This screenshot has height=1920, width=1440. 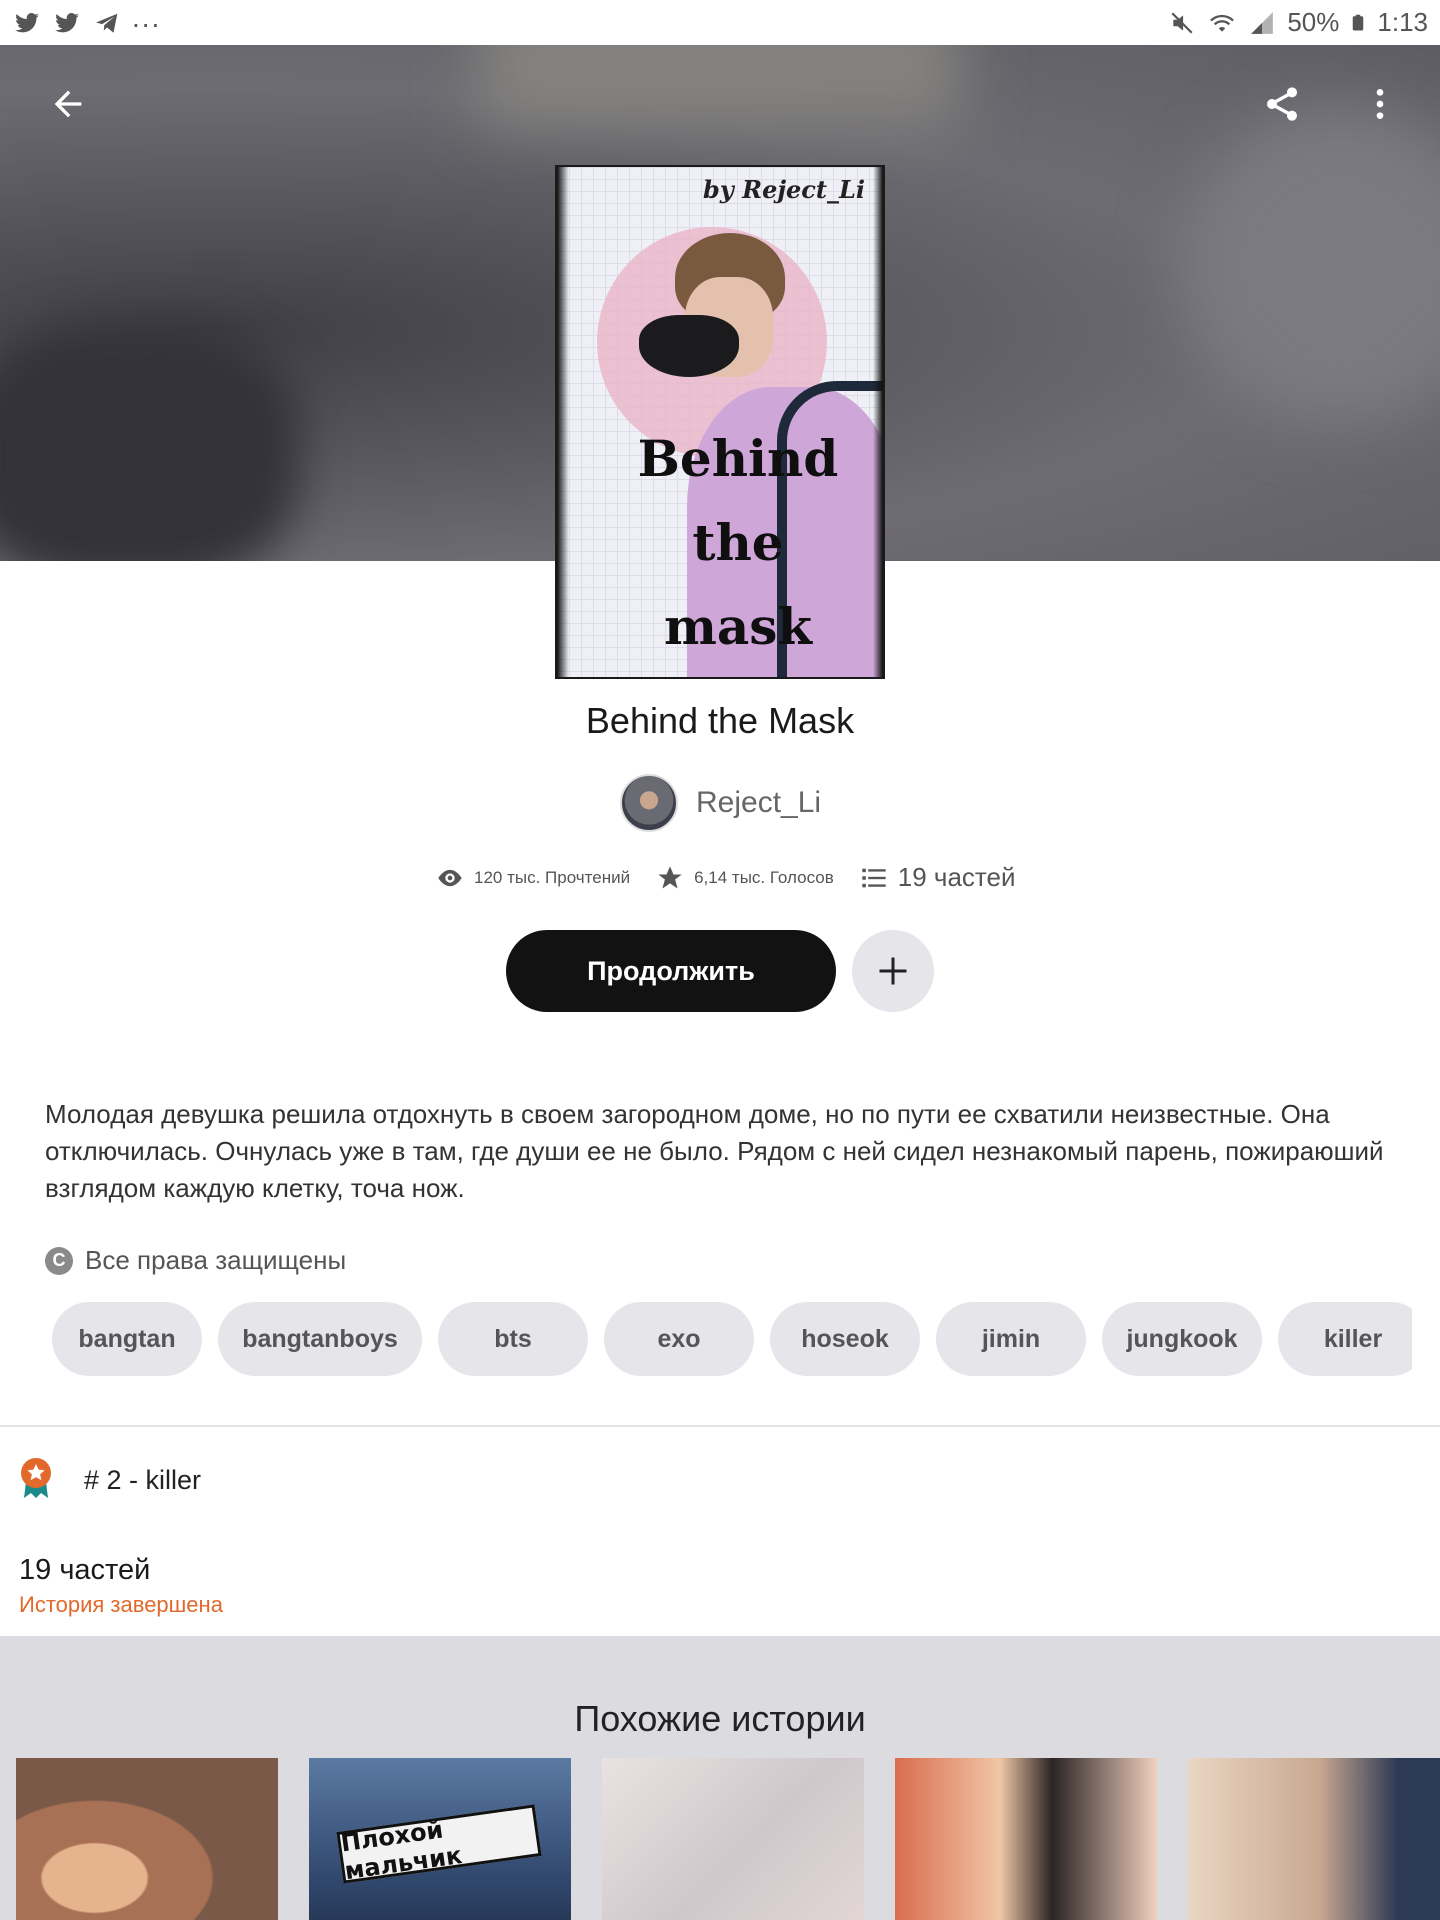 What do you see at coordinates (84, 1570) in the screenshot?
I see `parts-summary: 19 частей` at bounding box center [84, 1570].